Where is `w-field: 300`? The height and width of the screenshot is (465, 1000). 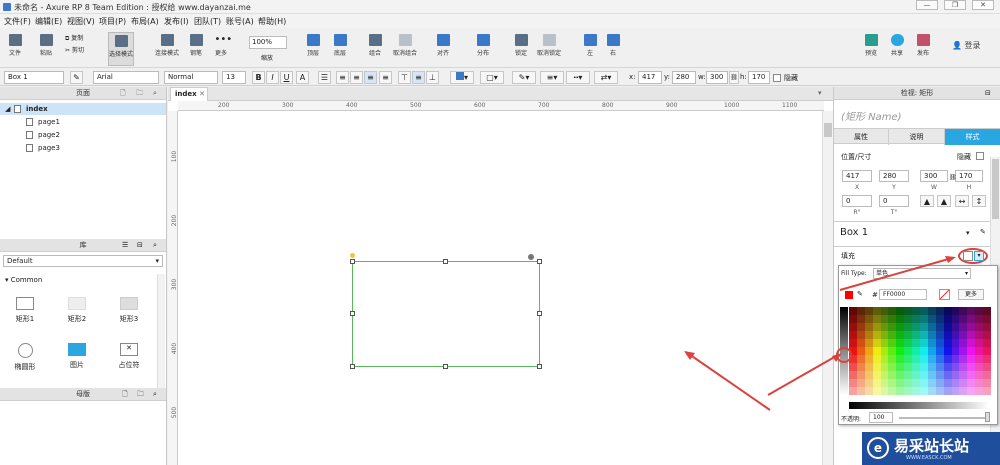 w-field: 300 is located at coordinates (934, 176).